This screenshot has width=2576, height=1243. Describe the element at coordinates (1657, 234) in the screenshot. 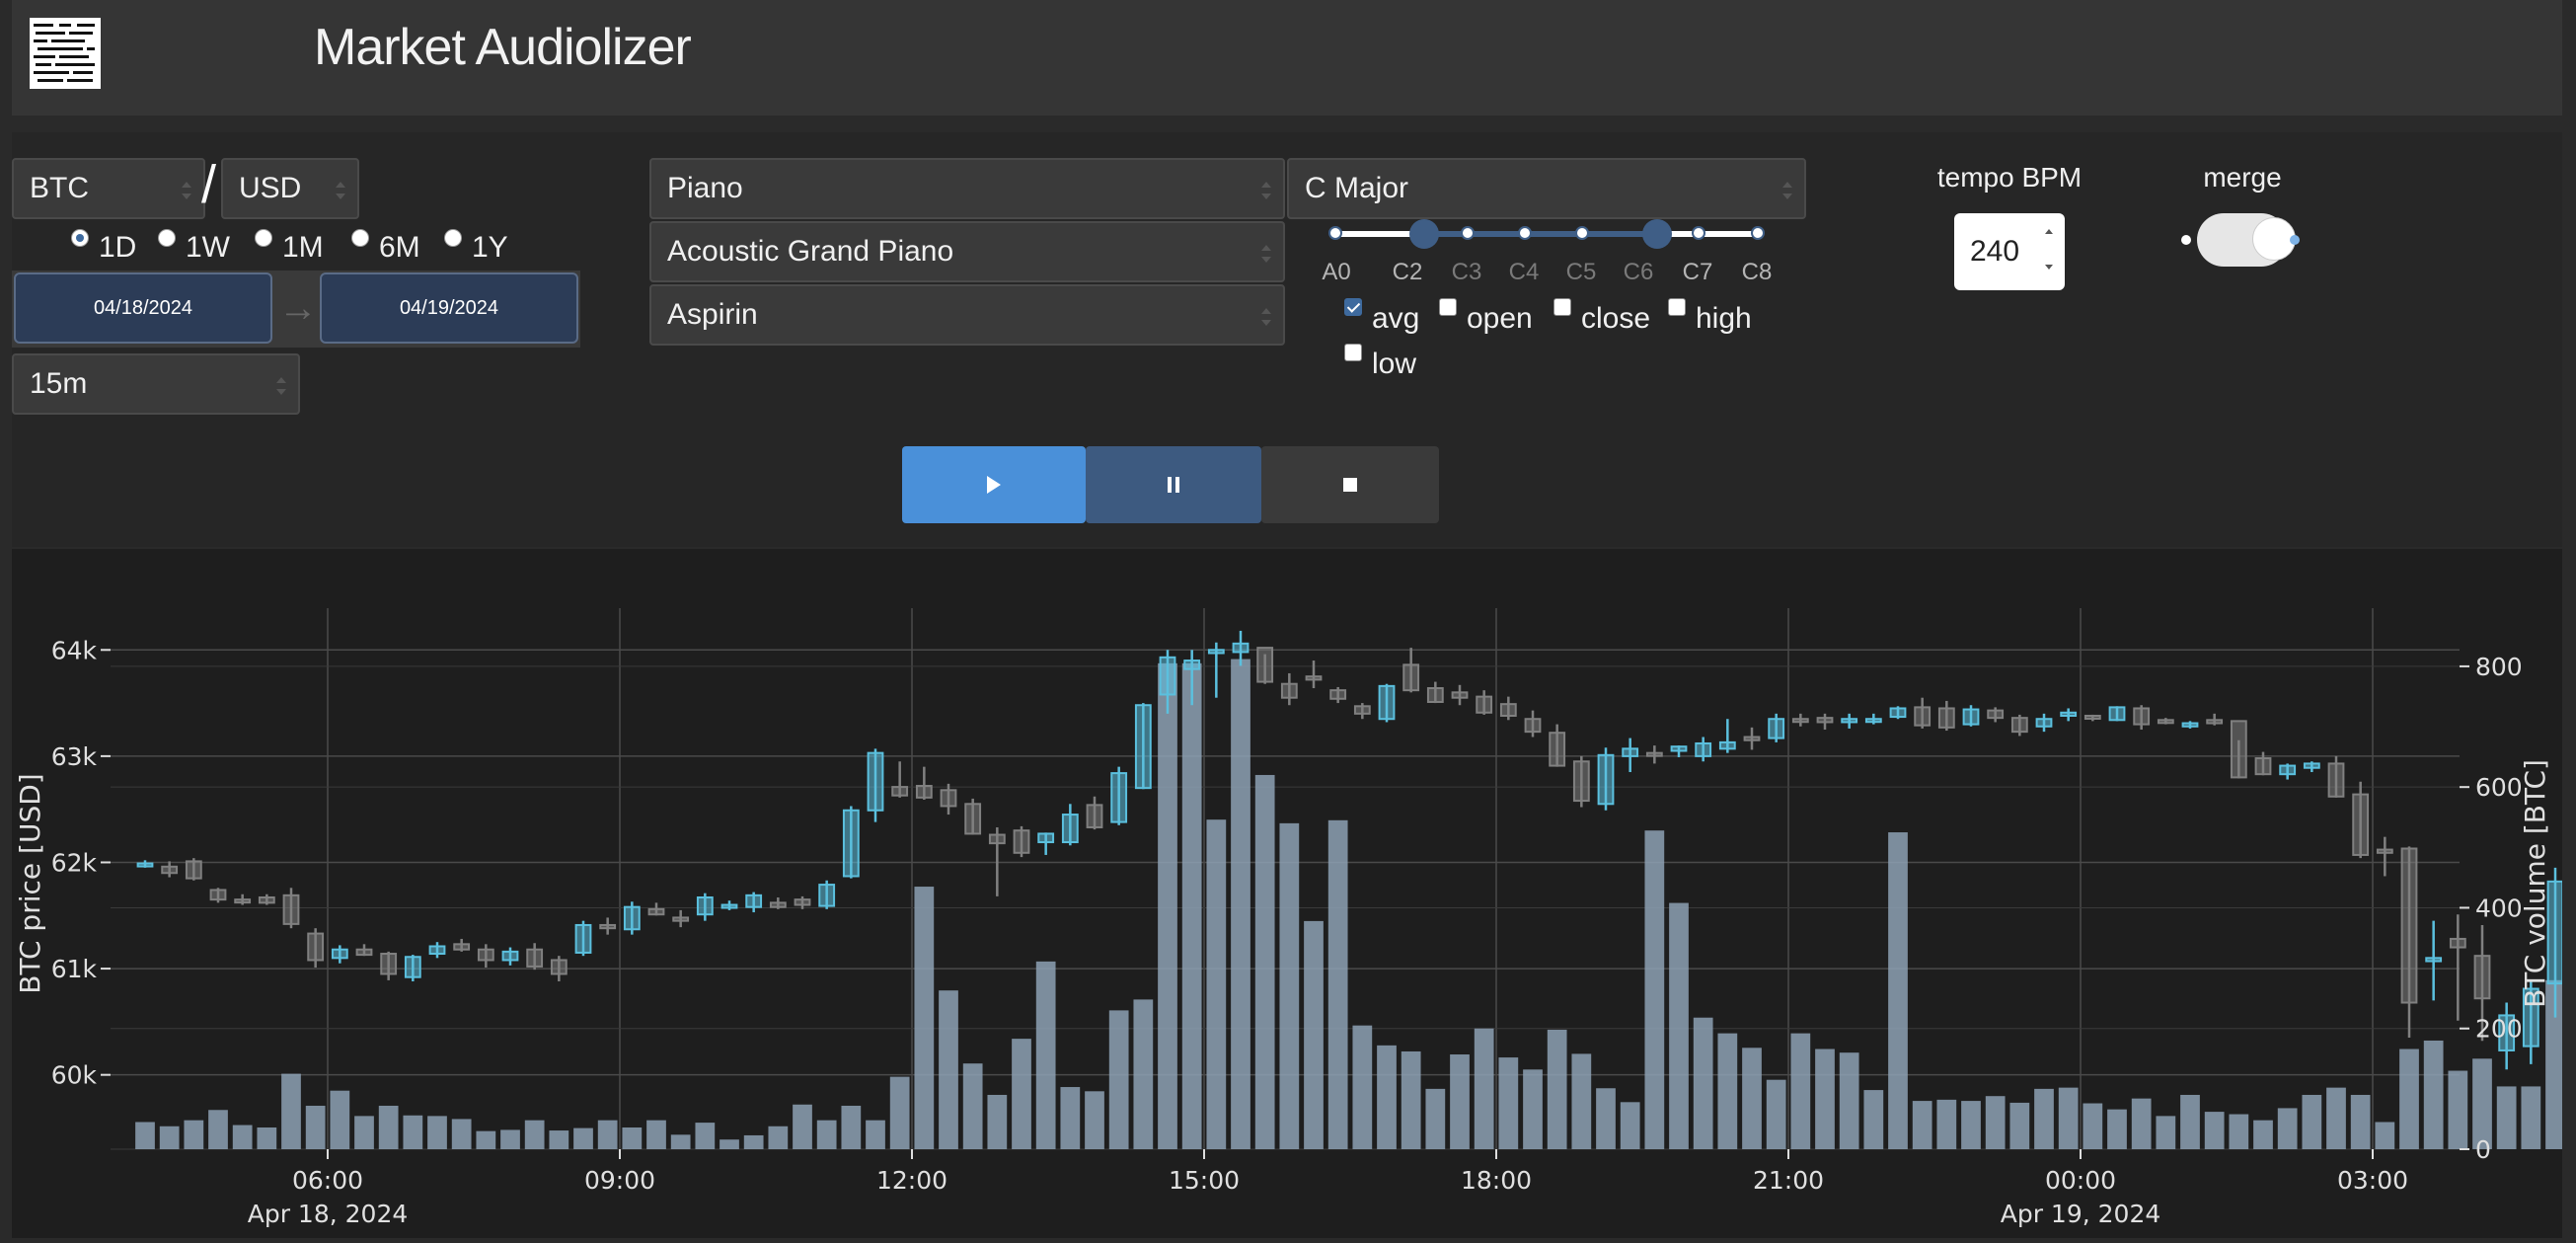

I see `slider-handle-high` at that location.